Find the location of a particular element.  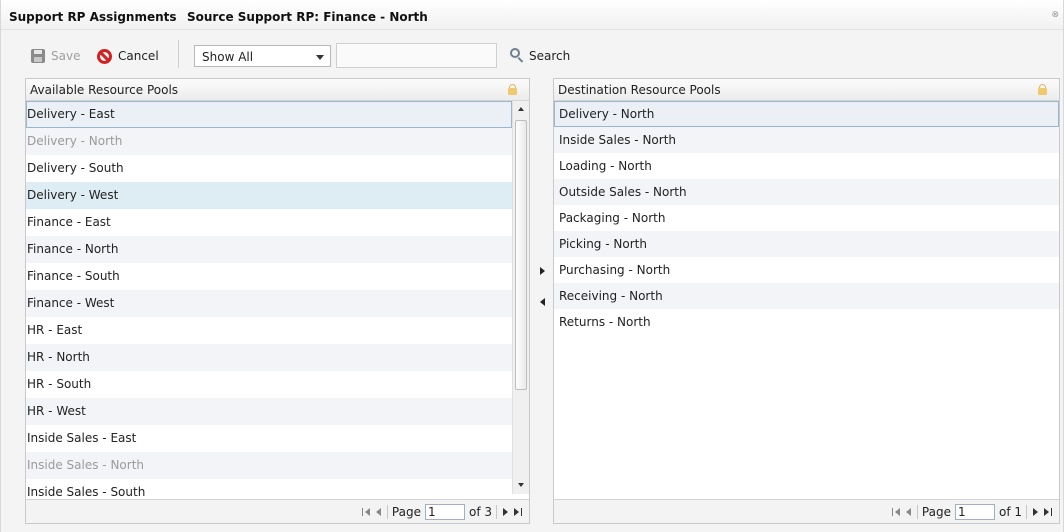

move-left-icon is located at coordinates (543, 302).